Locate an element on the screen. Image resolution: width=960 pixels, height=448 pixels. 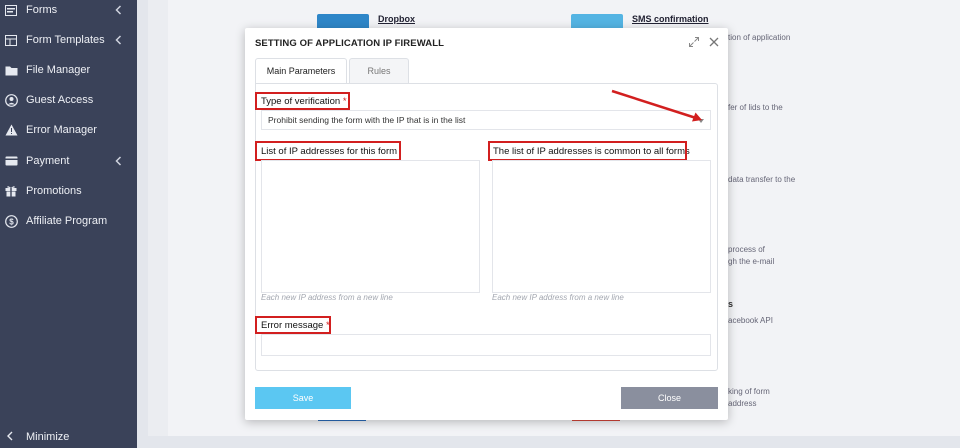
user-icon is located at coordinates (11, 100).